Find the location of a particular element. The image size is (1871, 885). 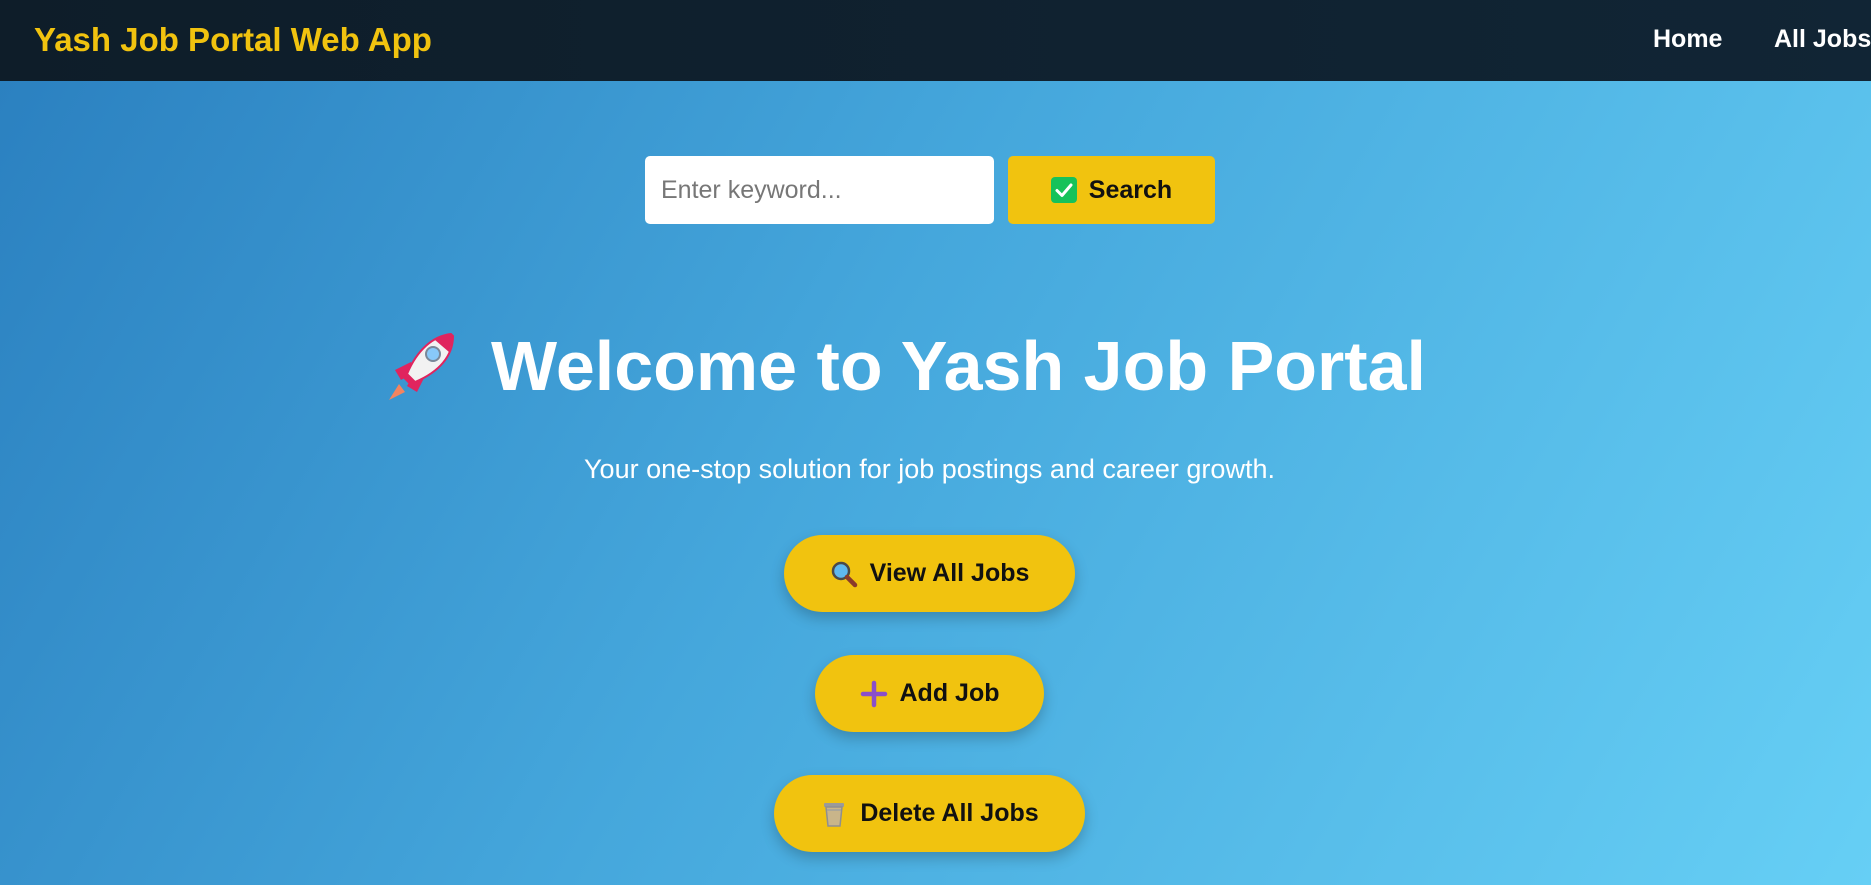

view-all-jobs-button: View All Jobs is located at coordinates (929, 573).